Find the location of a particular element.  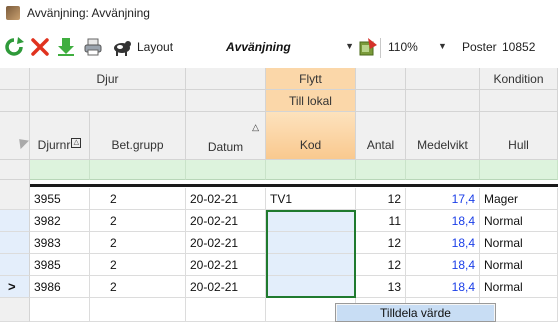

toolbar: Layout Avvänjning ▼ 110% ▼ Poster 10852 is located at coordinates (279, 47).